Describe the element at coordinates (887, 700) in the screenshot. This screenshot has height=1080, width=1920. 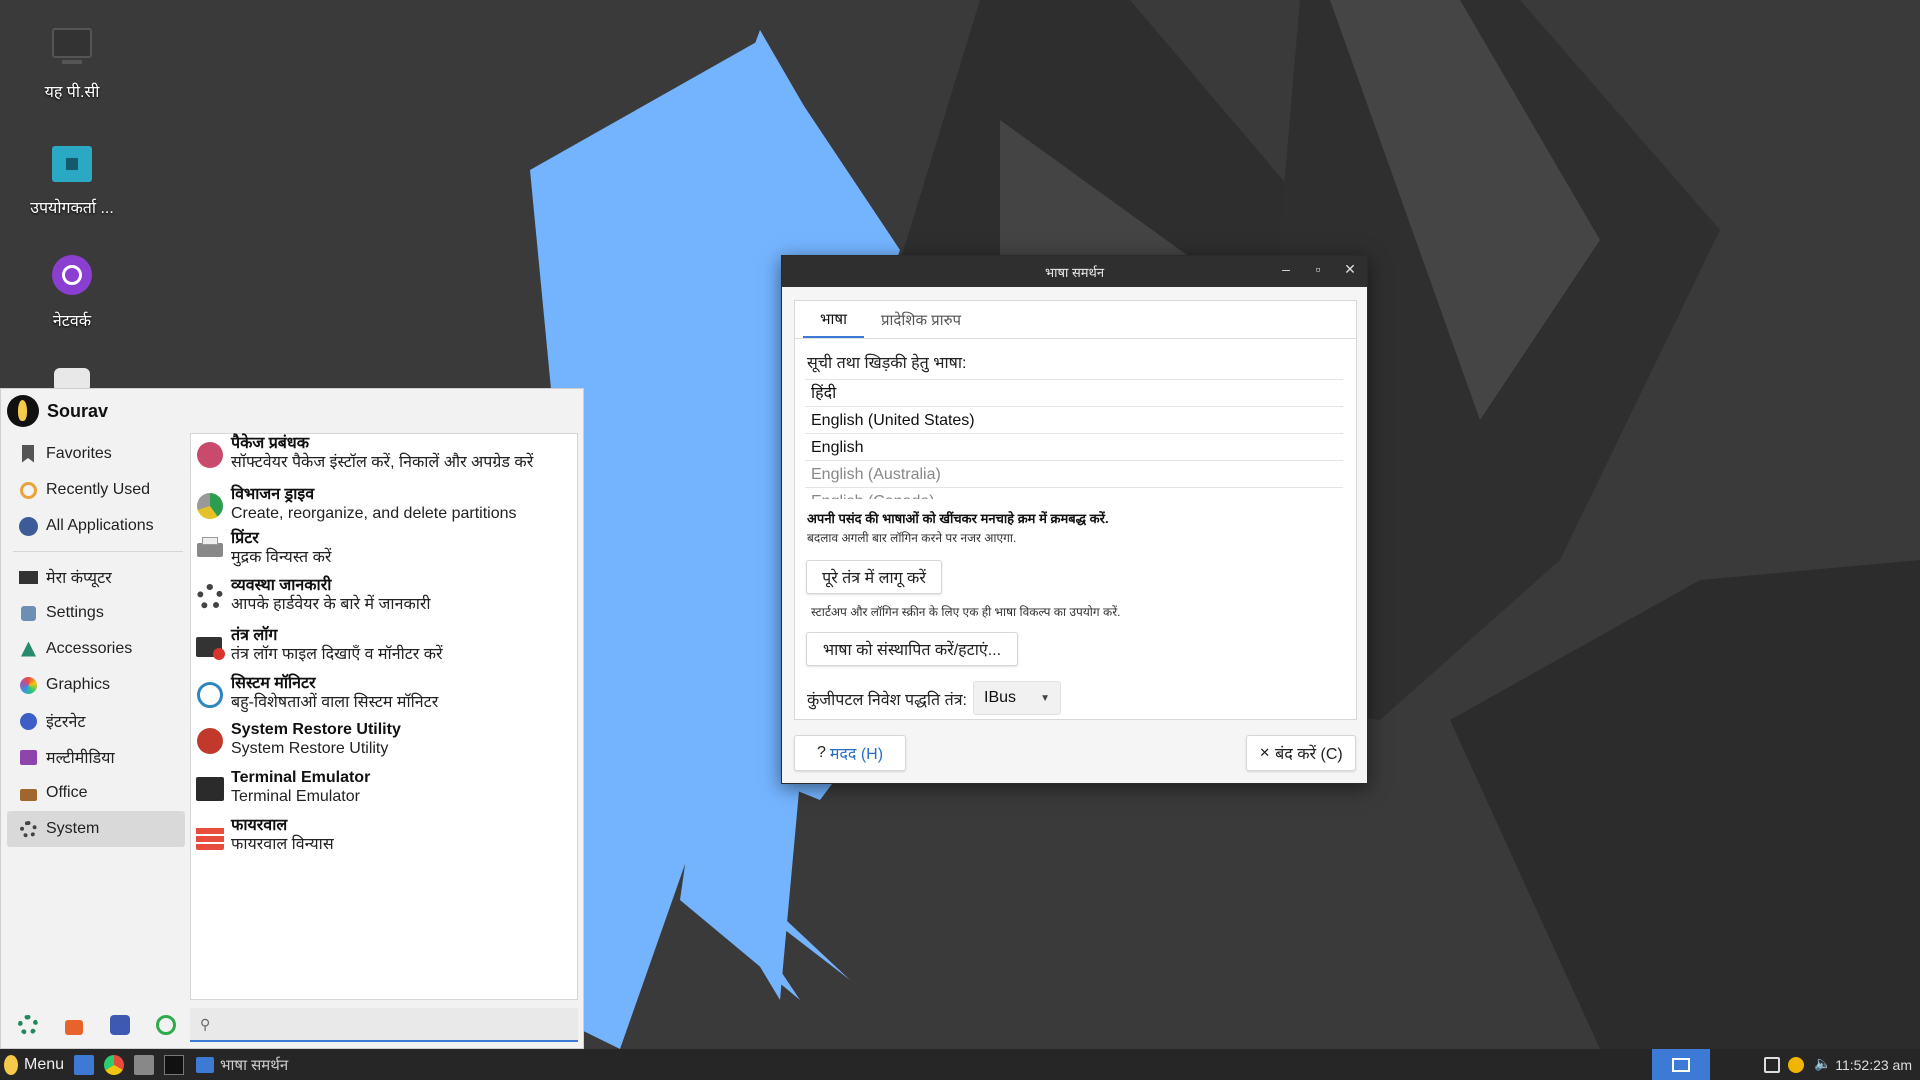
I see `keyboard-input-method-label: कुंजीपटल निवेश पद्धति तंत्र:` at that location.